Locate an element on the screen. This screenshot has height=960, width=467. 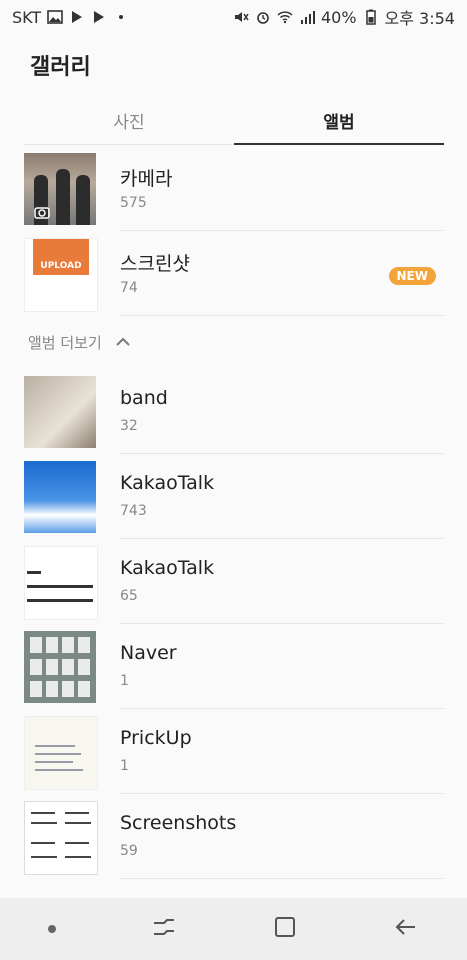
clock: 오후 3:54 is located at coordinates (419, 18).